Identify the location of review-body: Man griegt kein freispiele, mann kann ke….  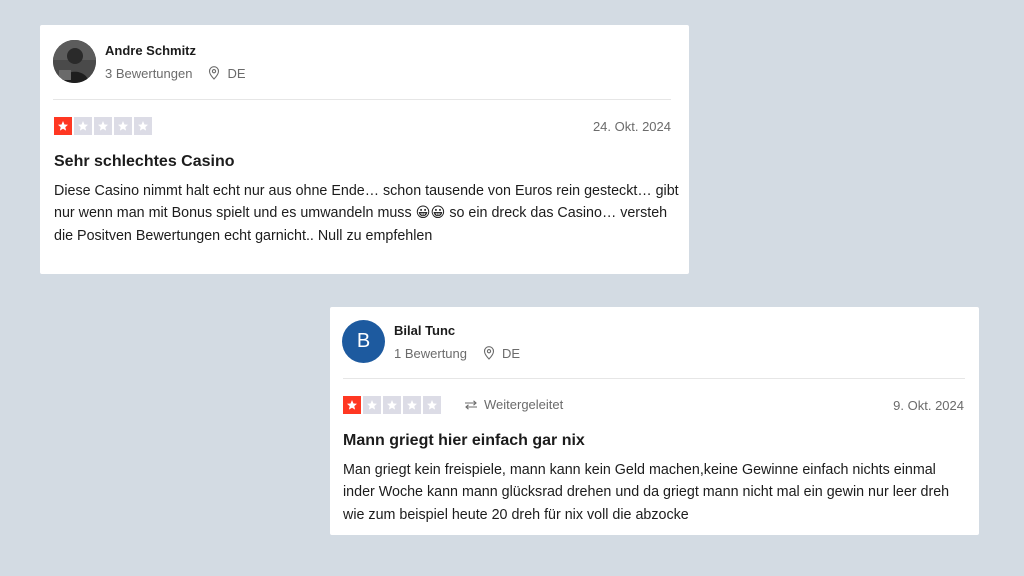
(646, 492).